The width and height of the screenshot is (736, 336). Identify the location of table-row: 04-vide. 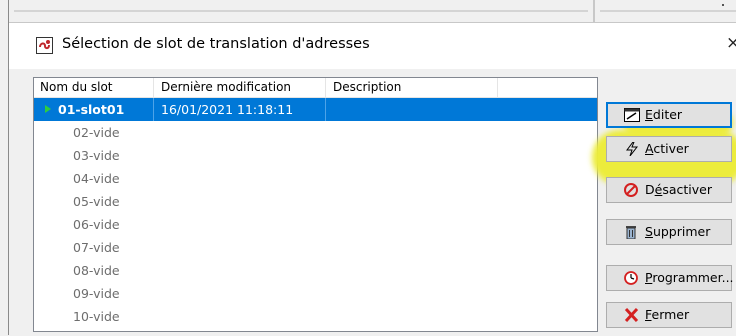
(315, 178).